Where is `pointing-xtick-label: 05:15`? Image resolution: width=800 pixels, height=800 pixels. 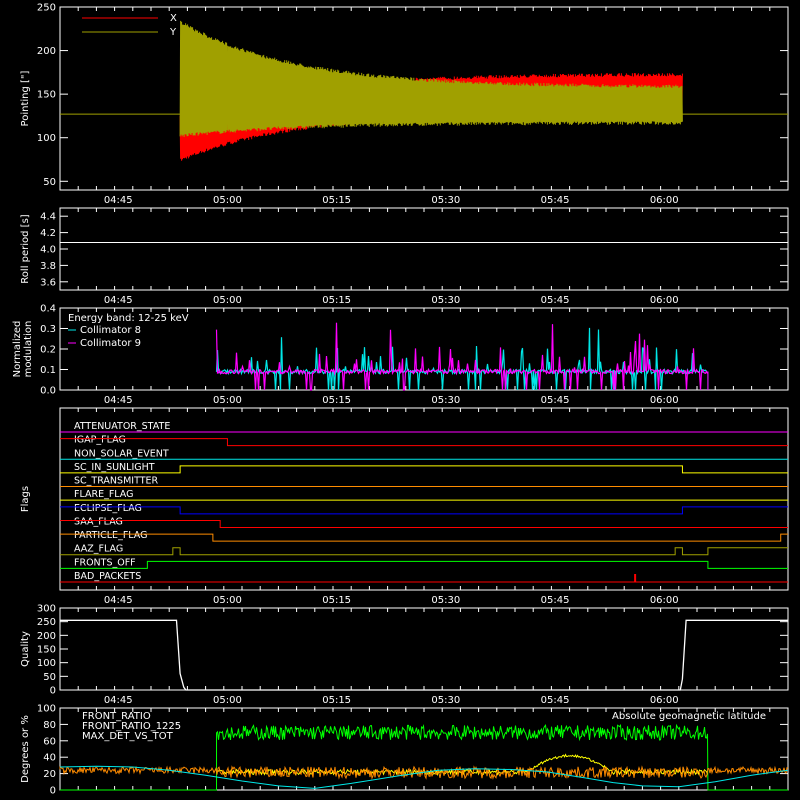 pointing-xtick-label: 05:15 is located at coordinates (336, 200).